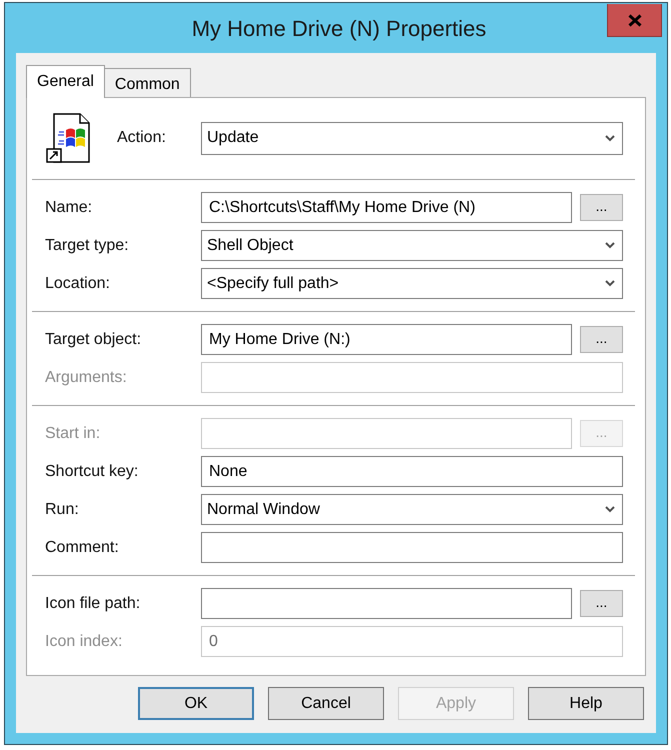 Image resolution: width=671 pixels, height=750 pixels. What do you see at coordinates (65, 81) in the screenshot?
I see `tab: General` at bounding box center [65, 81].